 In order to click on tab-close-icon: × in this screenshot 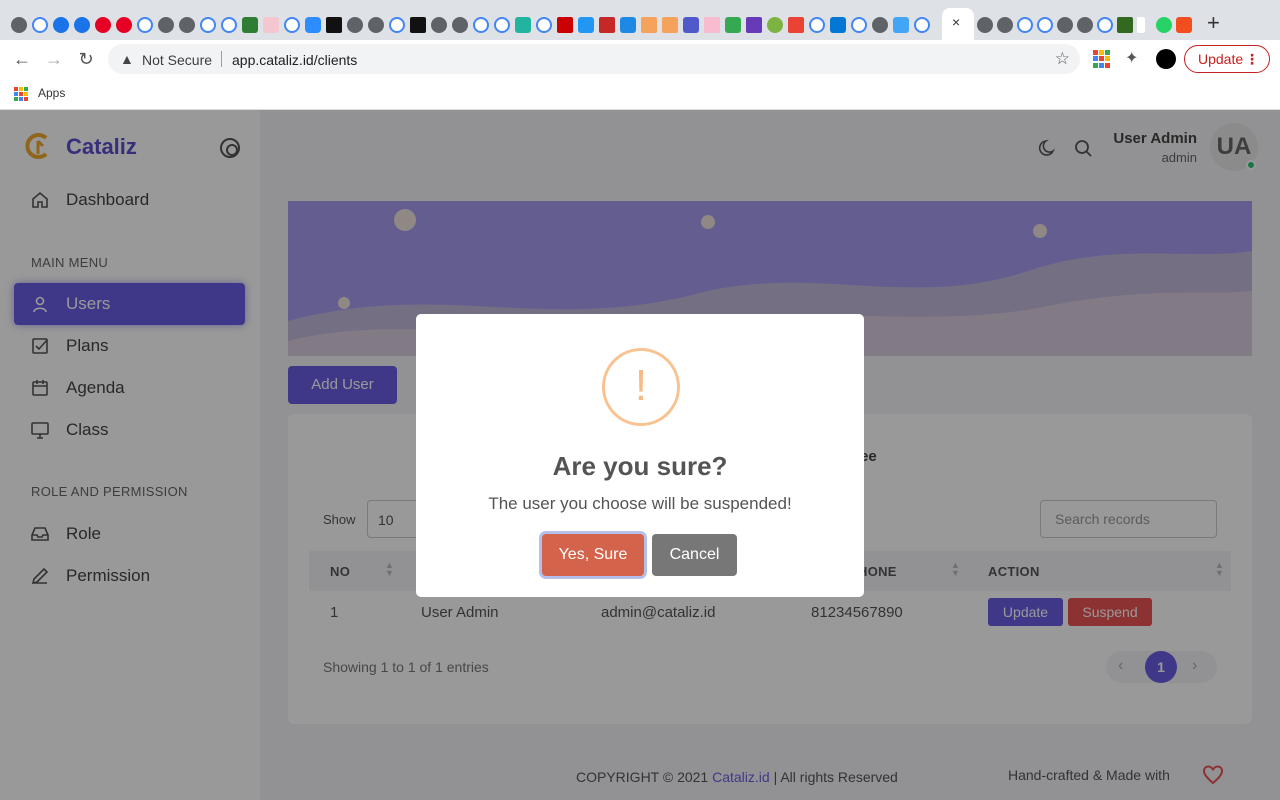, I will do `click(956, 22)`.